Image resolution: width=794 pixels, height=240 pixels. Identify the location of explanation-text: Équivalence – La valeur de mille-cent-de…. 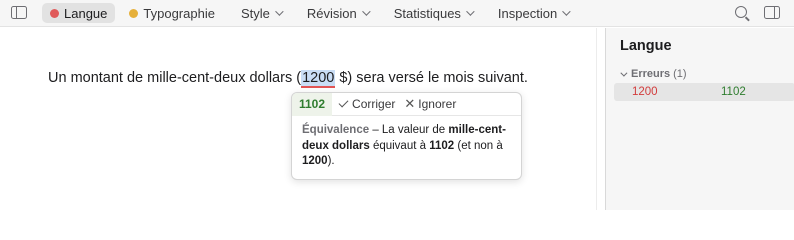
(406, 146).